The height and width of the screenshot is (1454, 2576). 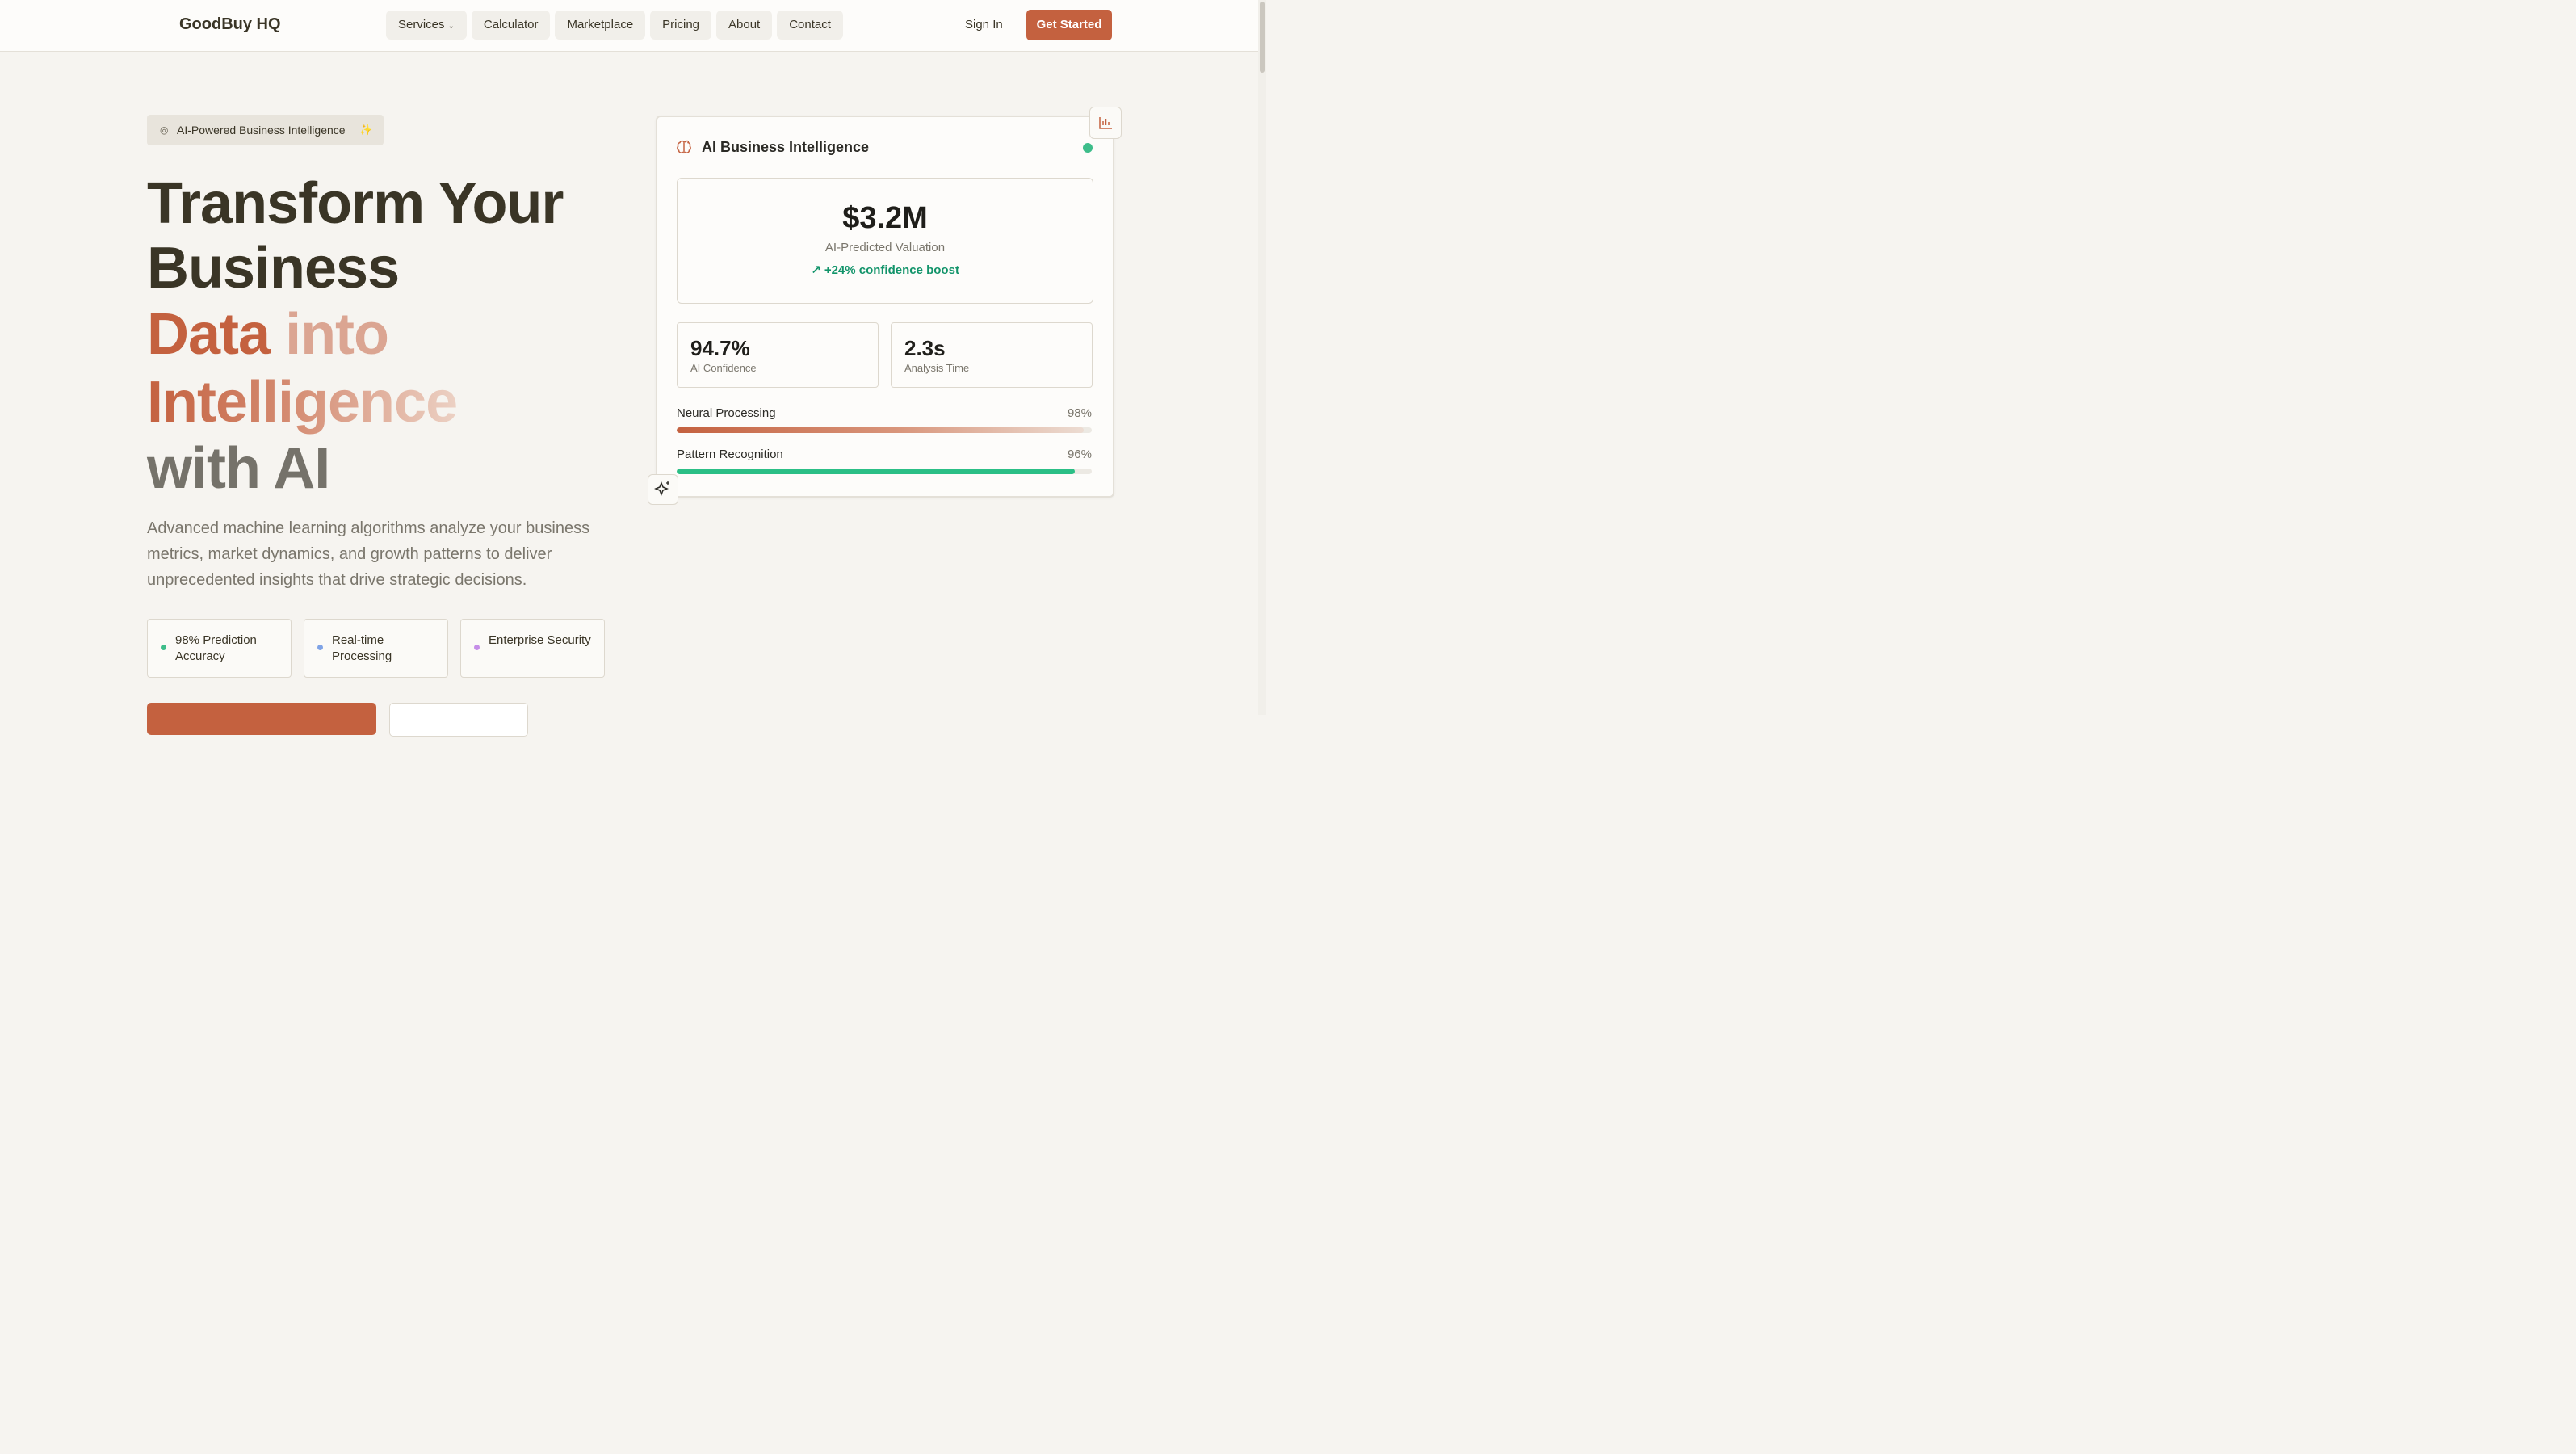 I want to click on feature-prediction-accuracy: 98% Prediction Accuracy, so click(x=220, y=648).